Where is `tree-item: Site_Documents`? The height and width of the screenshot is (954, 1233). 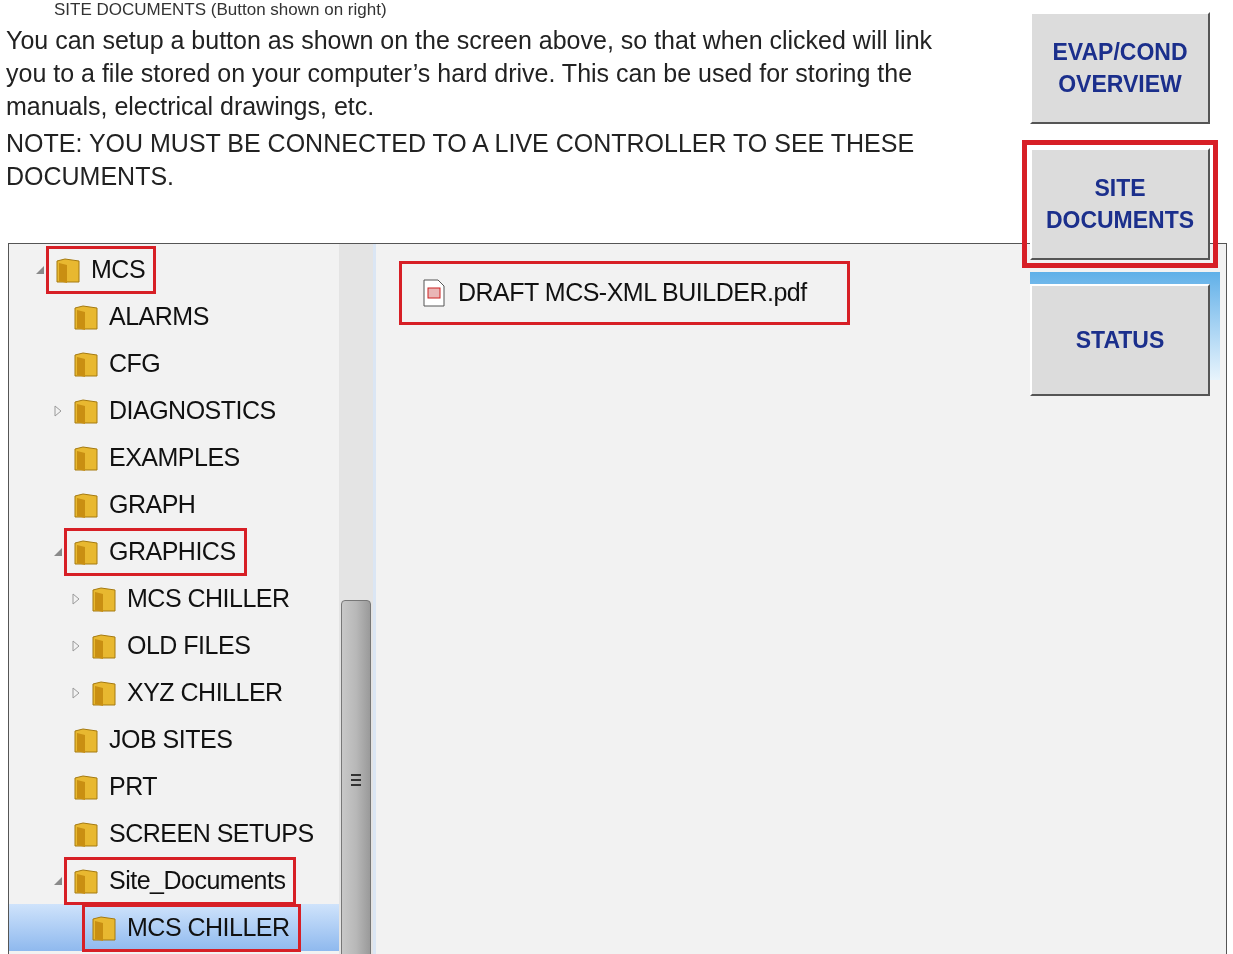
tree-item: Site_Documents is located at coordinates (180, 880).